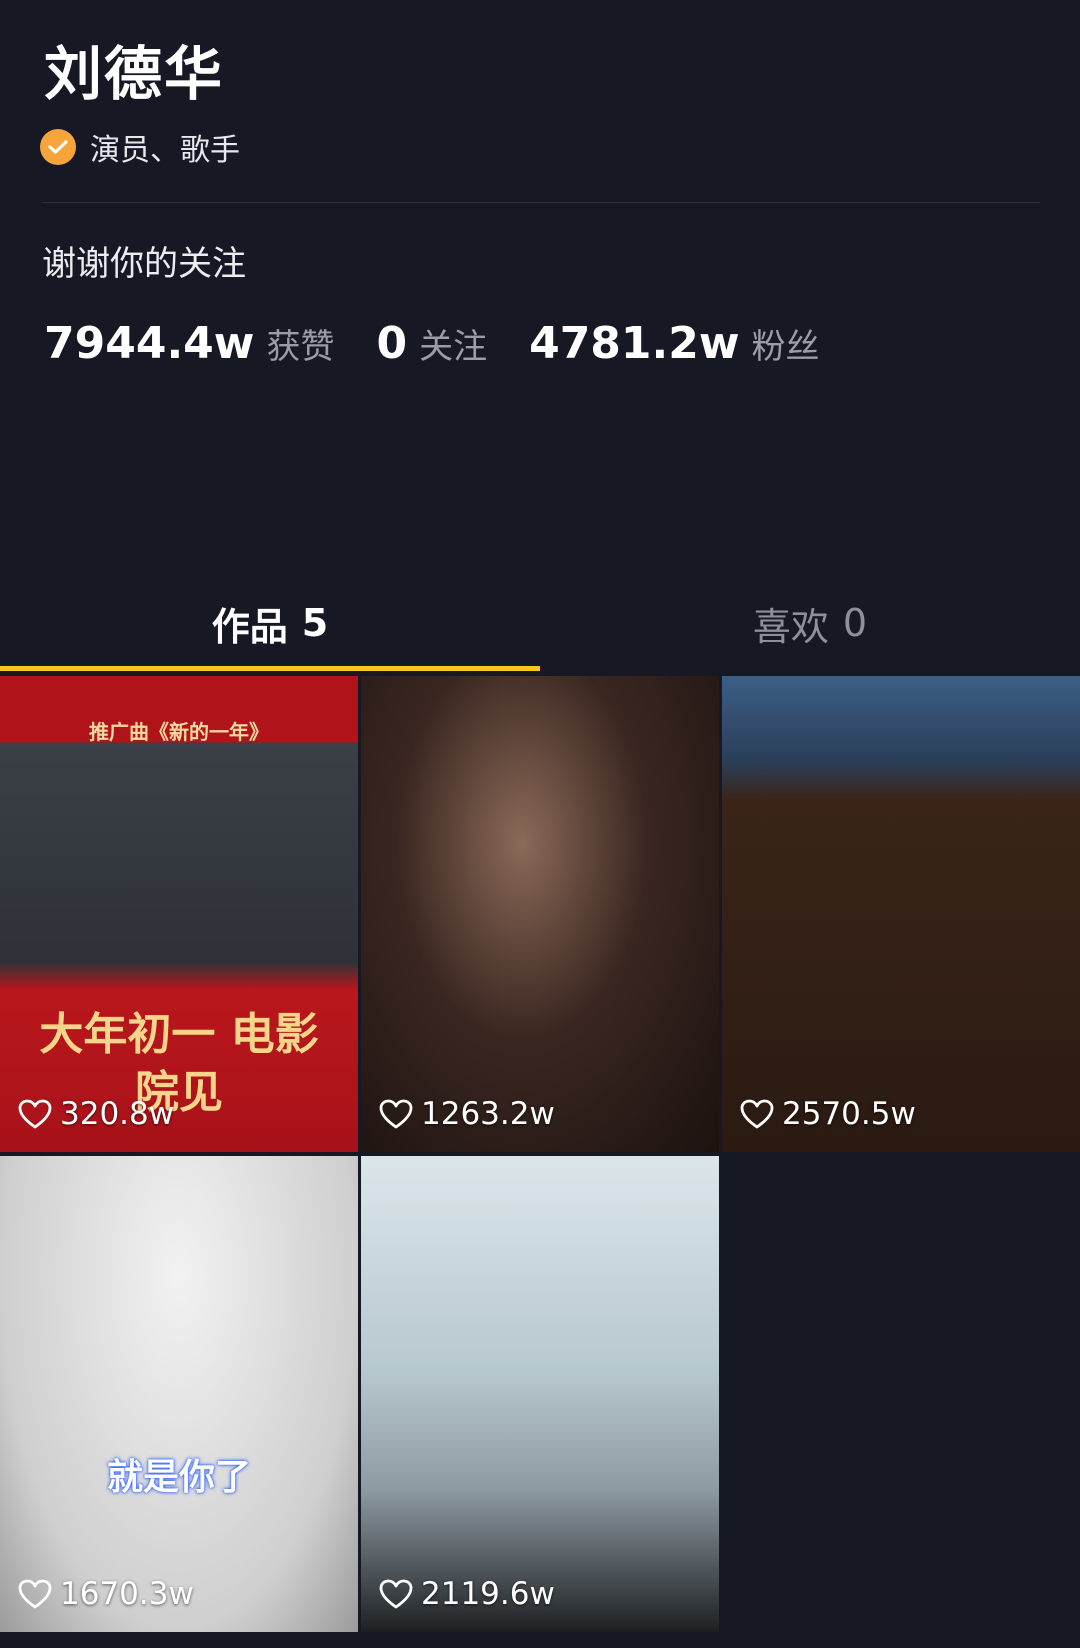 This screenshot has width=1080, height=1648. Describe the element at coordinates (144, 264) in the screenshot. I see `profile-bio: 谢谢你的关注` at that location.